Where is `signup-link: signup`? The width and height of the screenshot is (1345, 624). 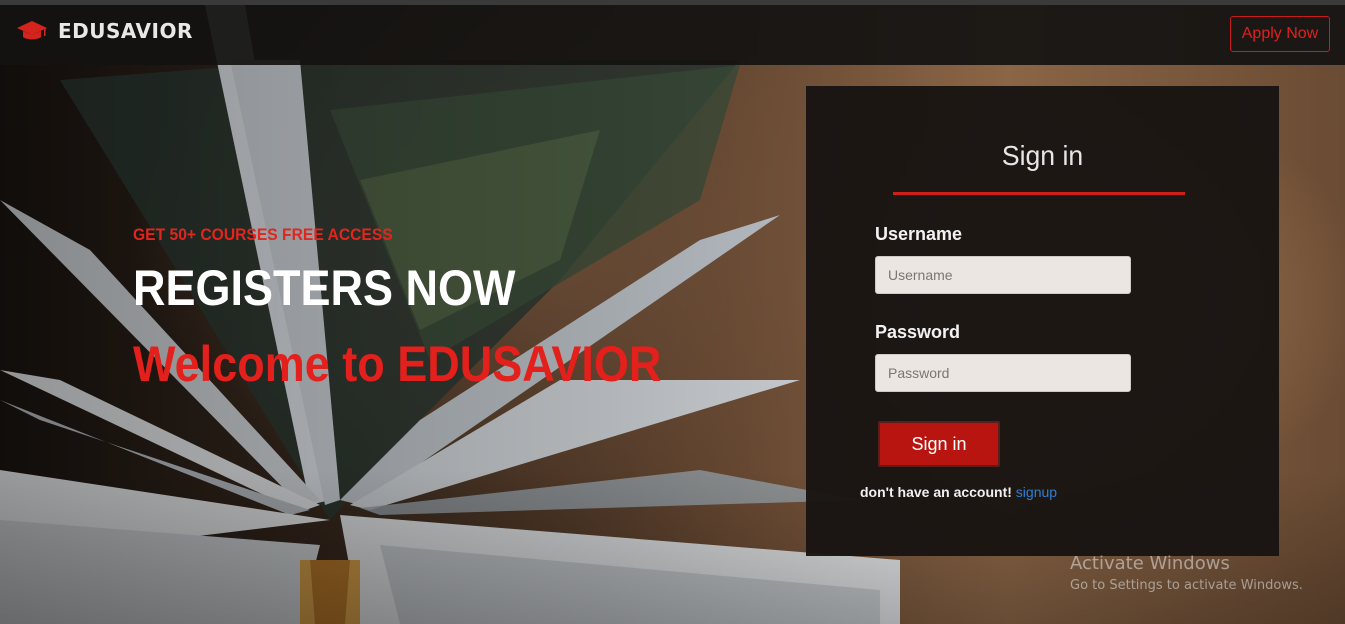
signup-link: signup is located at coordinates (1036, 492).